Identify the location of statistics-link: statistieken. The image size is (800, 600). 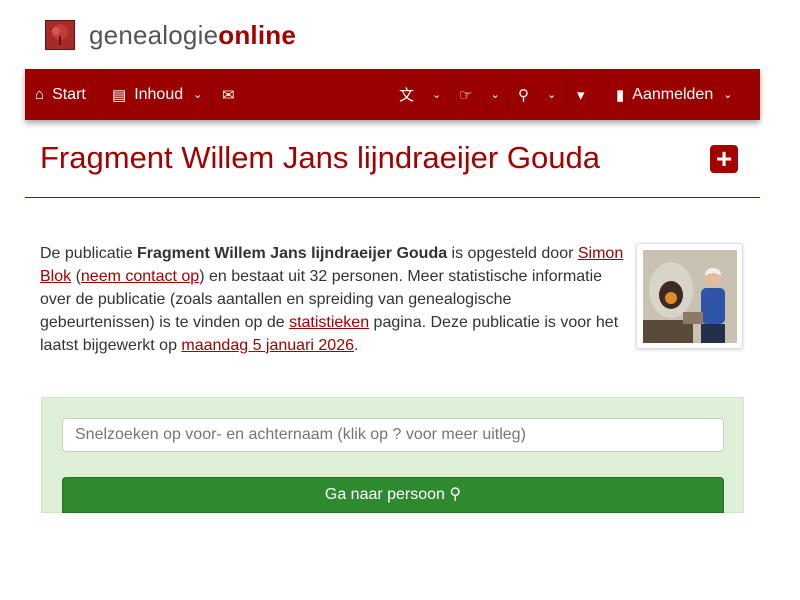
(329, 322).